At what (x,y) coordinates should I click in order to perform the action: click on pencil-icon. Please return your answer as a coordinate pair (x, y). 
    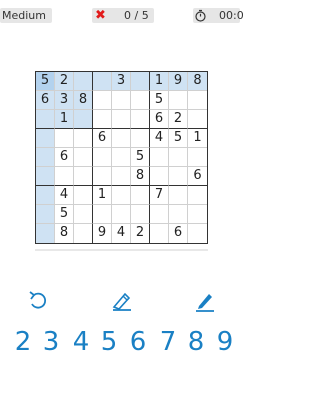
    Looking at the image, I should click on (205, 303).